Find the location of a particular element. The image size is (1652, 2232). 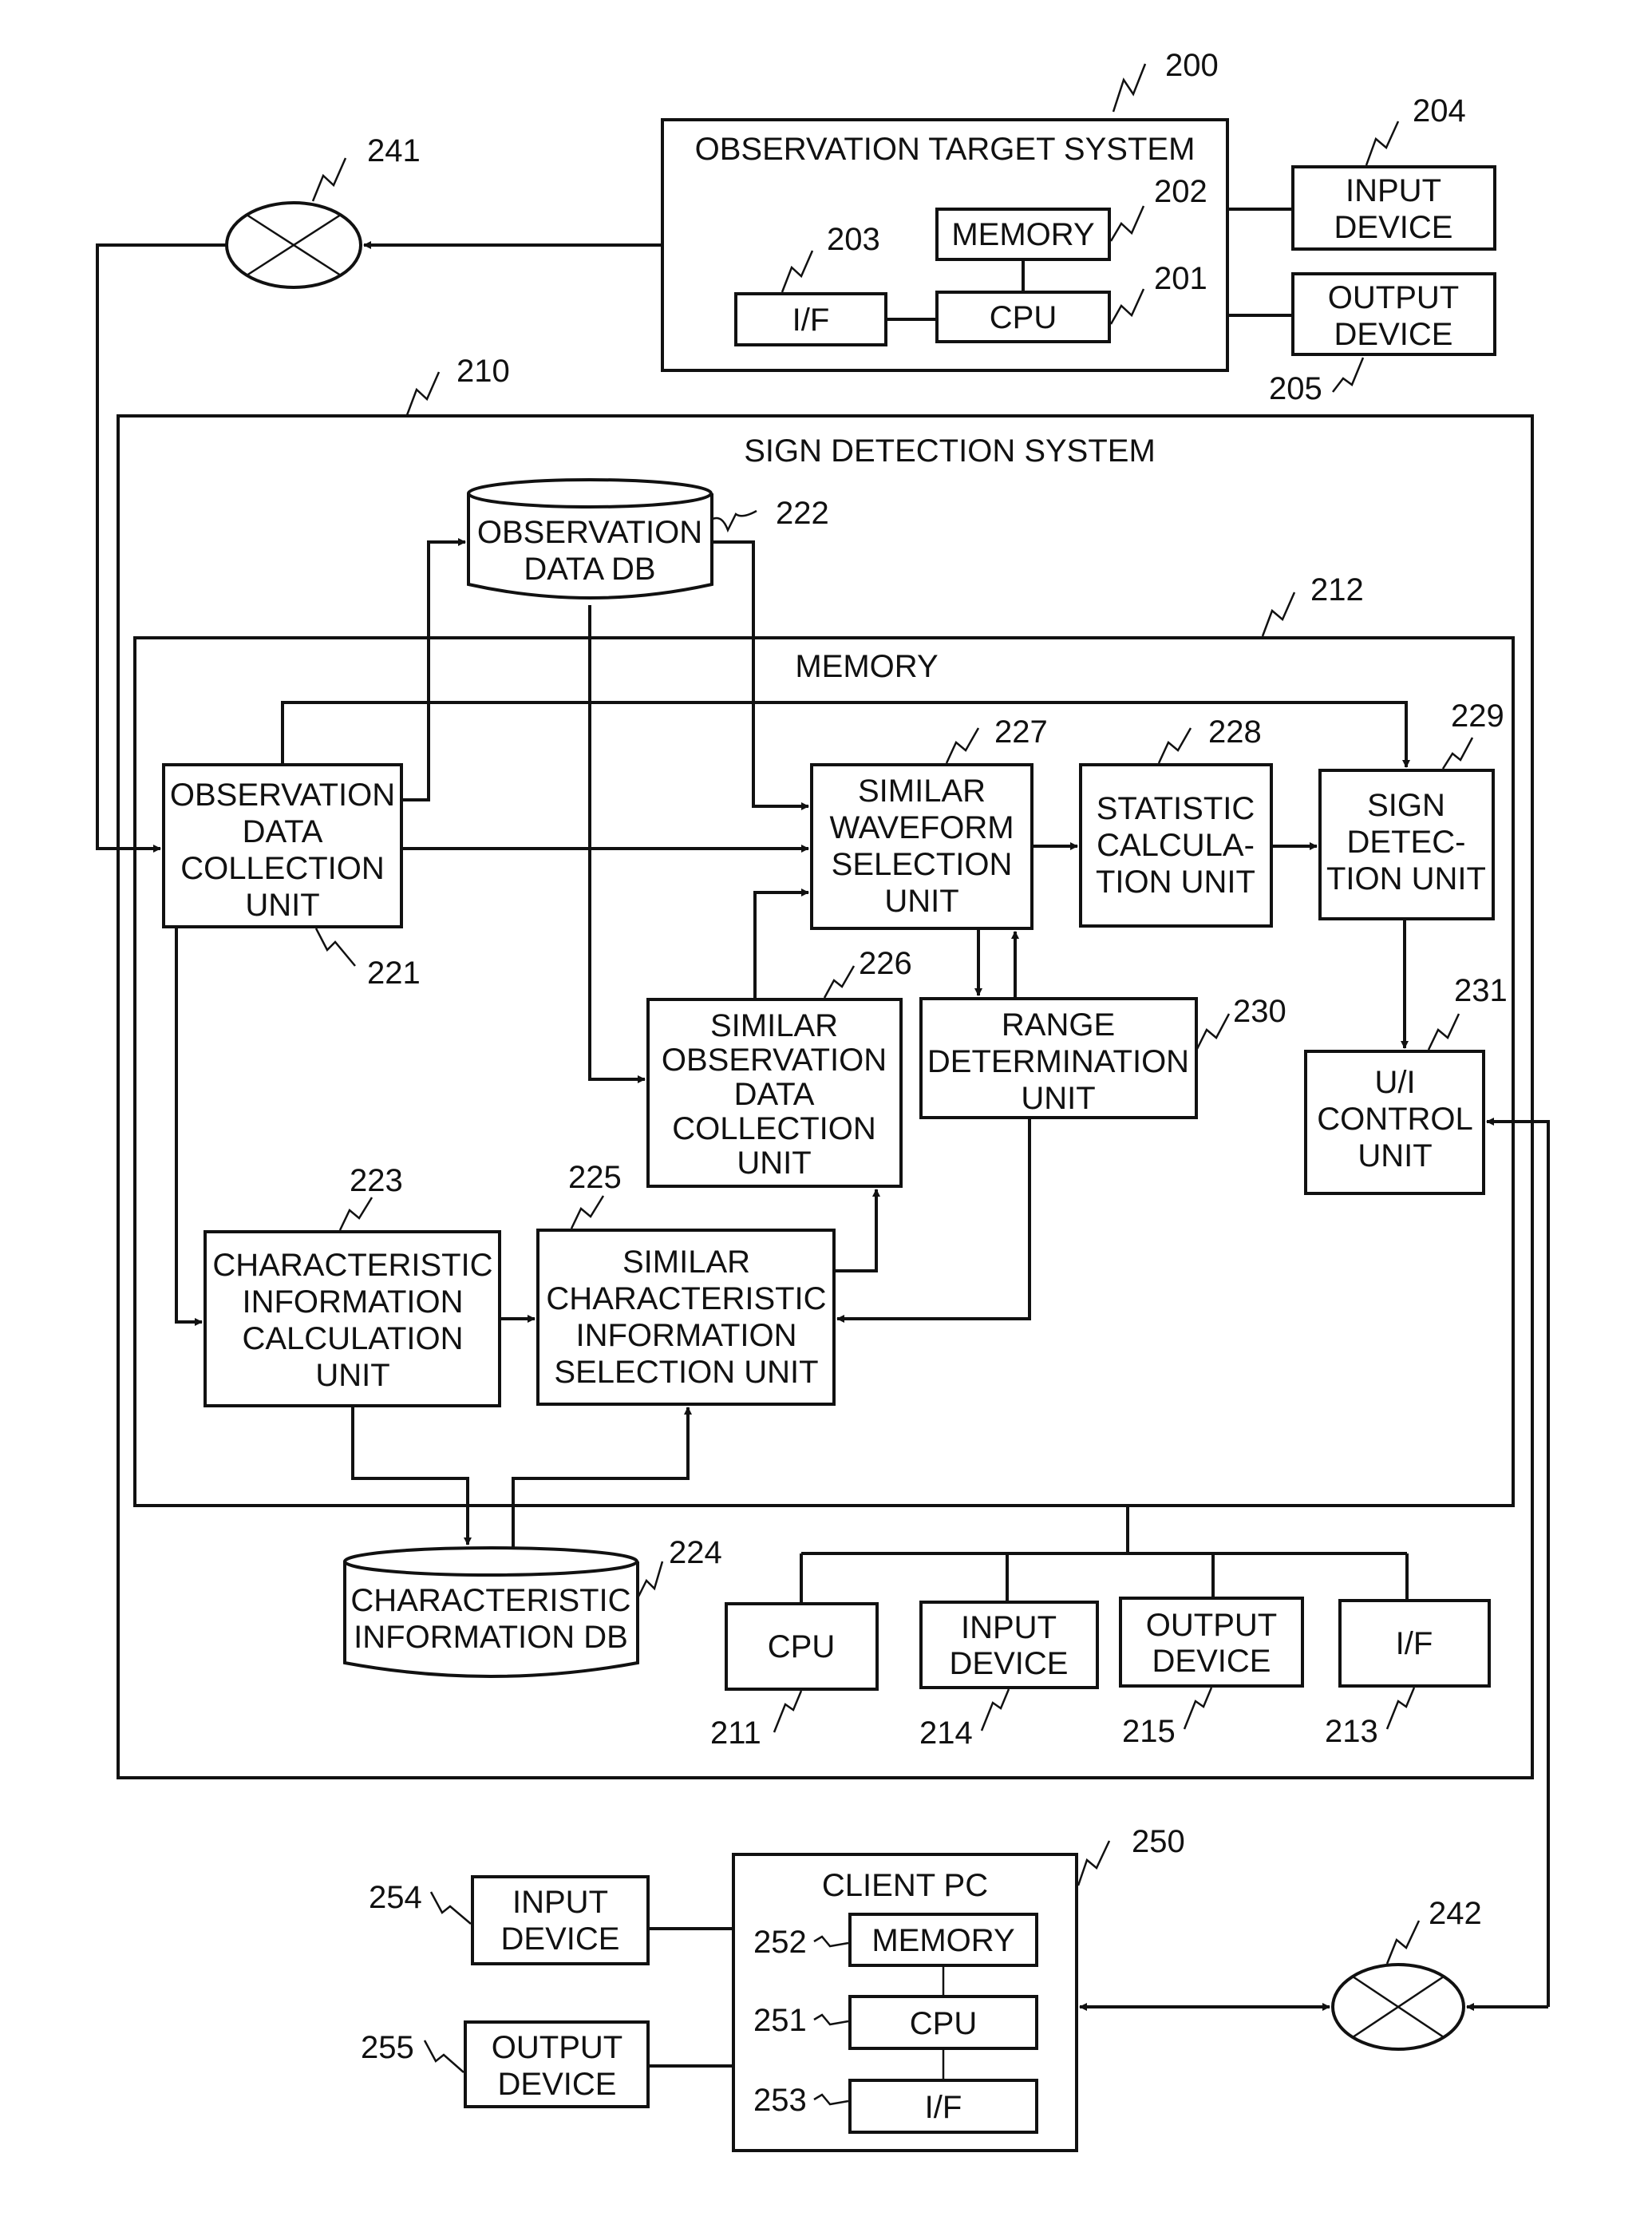

observation-data-db-line1: OBSERVATION is located at coordinates (589, 532).